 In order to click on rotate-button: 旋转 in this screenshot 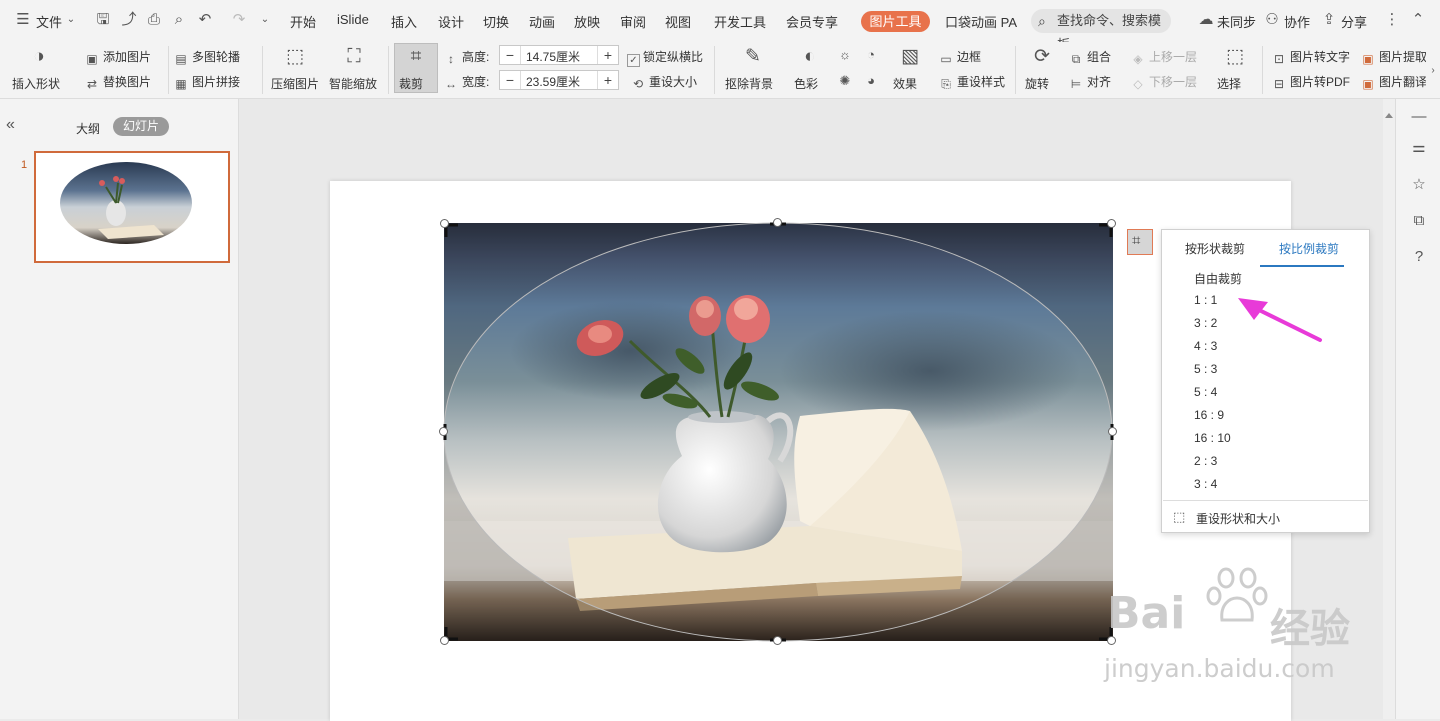, I will do `click(1037, 83)`.